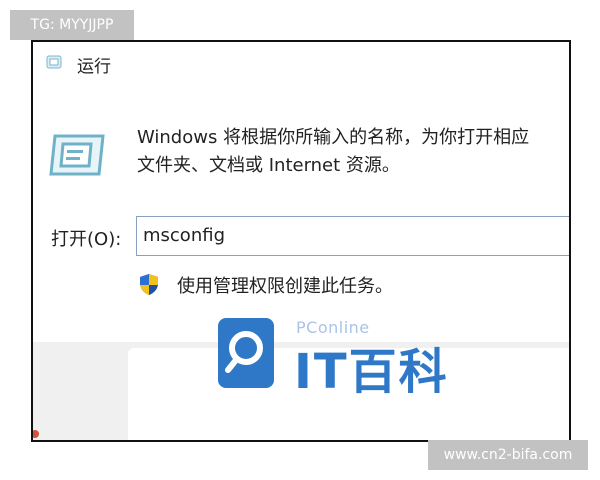 The image size is (600, 480). What do you see at coordinates (77, 155) in the screenshot?
I see `run-icon` at bounding box center [77, 155].